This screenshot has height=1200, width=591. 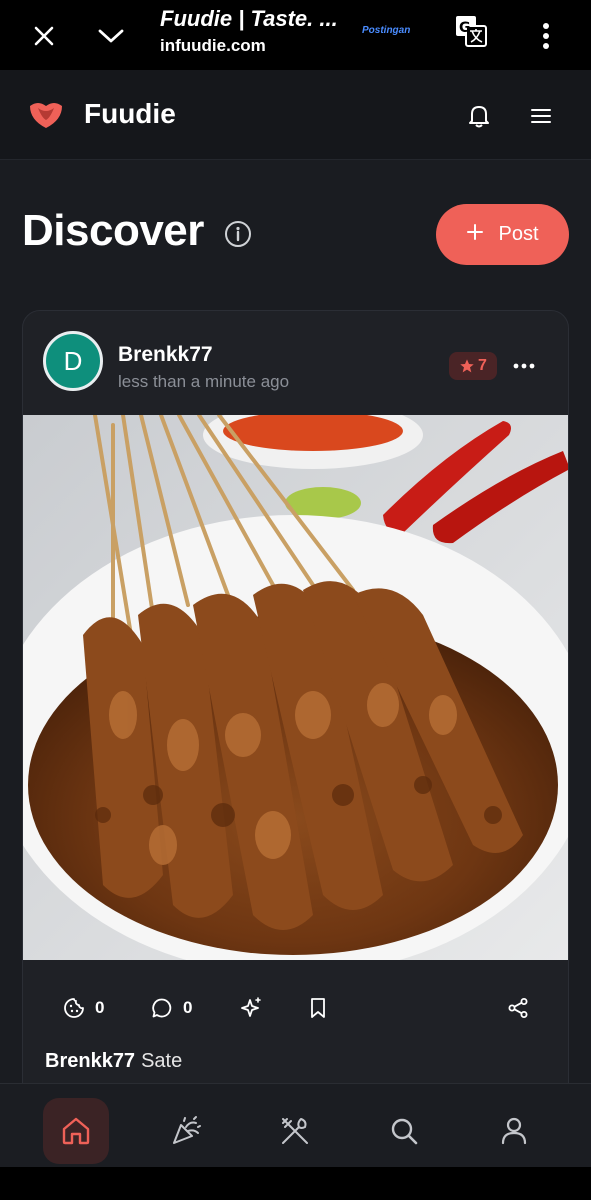 I want to click on share-icon, so click(x=518, y=1008).